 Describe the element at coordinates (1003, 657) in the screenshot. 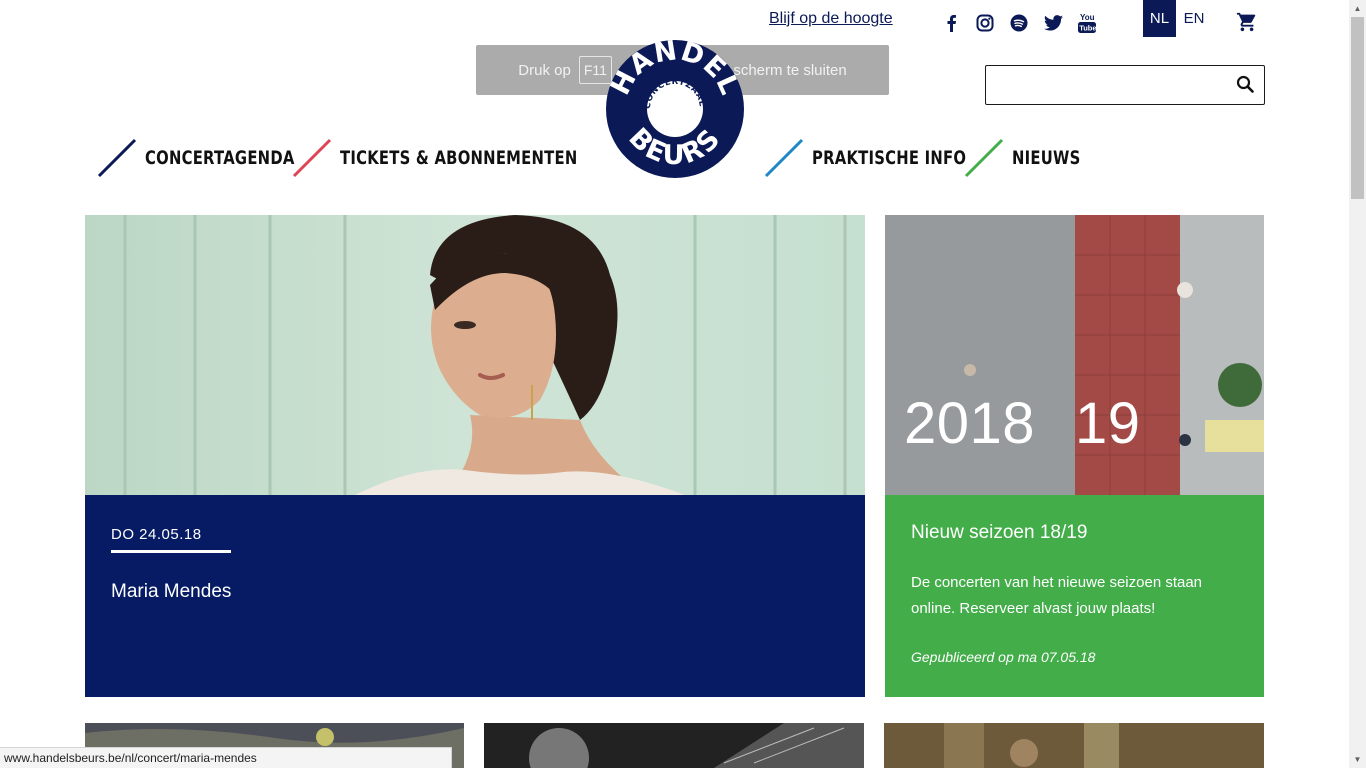

I see `published-date: Gepubliceerd op ma 07.05.18` at that location.